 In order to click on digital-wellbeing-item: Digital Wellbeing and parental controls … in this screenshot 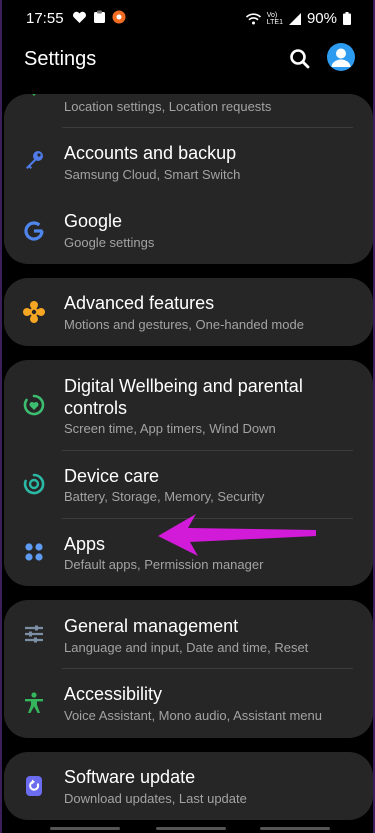, I will do `click(188, 405)`.